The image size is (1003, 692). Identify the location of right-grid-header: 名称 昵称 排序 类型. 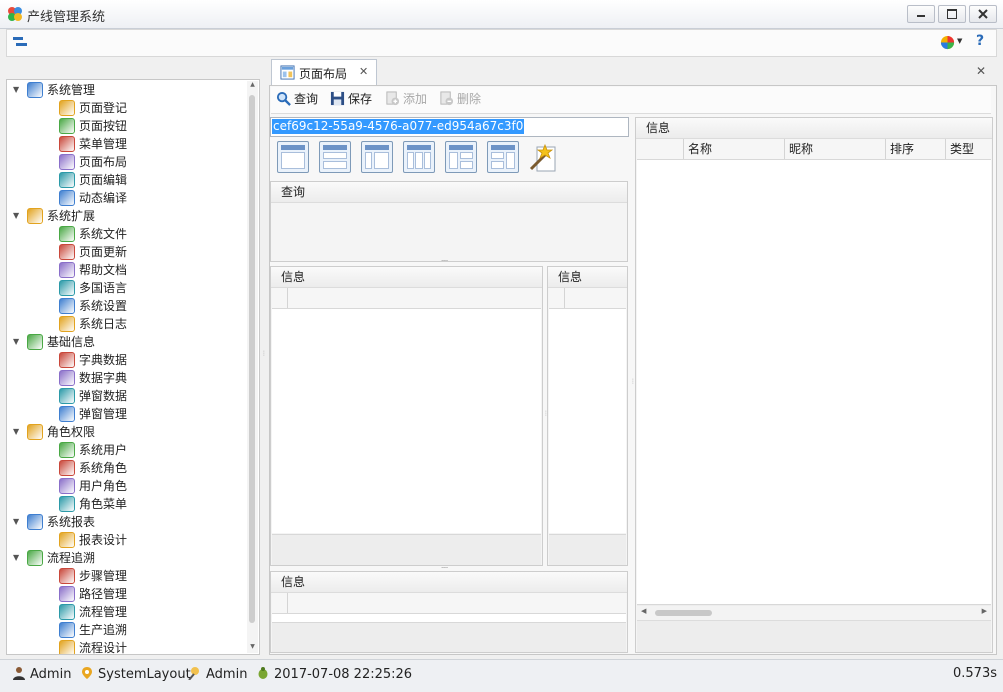
(814, 149).